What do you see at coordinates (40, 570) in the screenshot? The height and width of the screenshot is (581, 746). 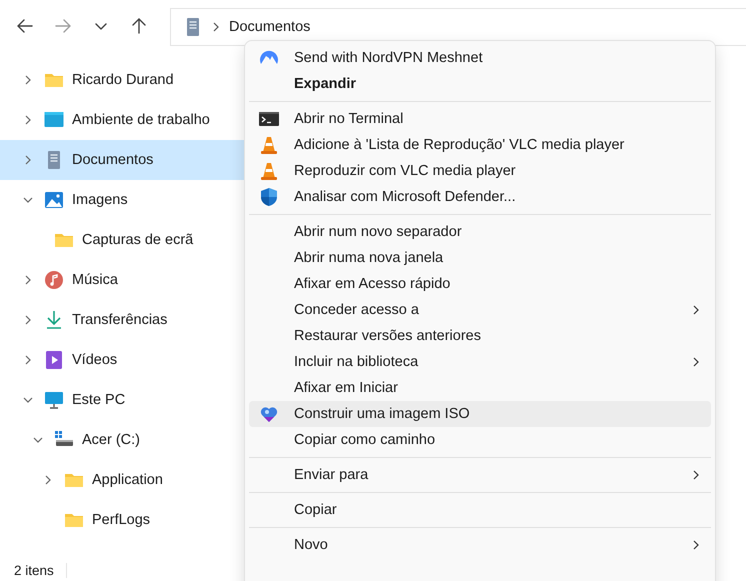 I see `status-text: 2 itens` at bounding box center [40, 570].